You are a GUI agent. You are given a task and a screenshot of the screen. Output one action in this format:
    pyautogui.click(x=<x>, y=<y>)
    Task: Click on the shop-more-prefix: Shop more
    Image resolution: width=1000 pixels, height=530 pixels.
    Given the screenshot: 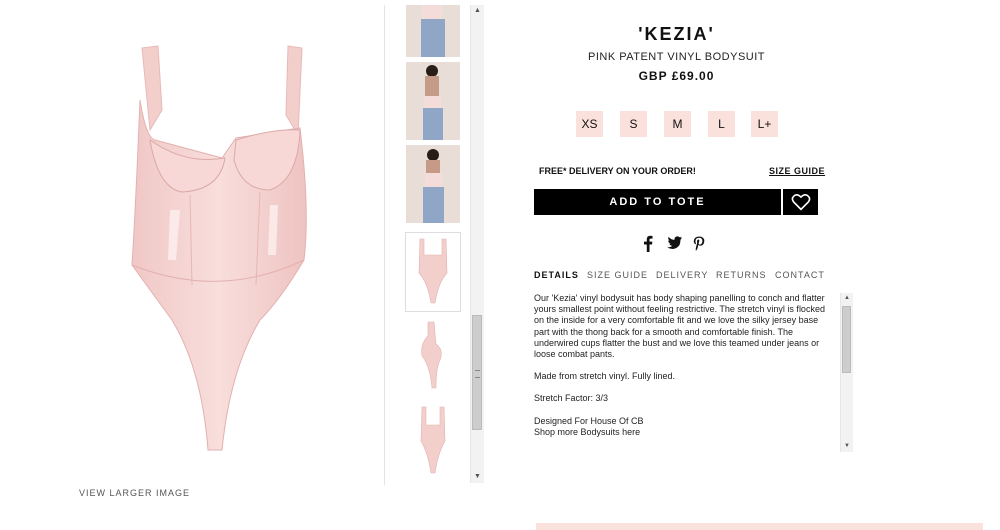 What is the action you would take?
    pyautogui.click(x=556, y=431)
    